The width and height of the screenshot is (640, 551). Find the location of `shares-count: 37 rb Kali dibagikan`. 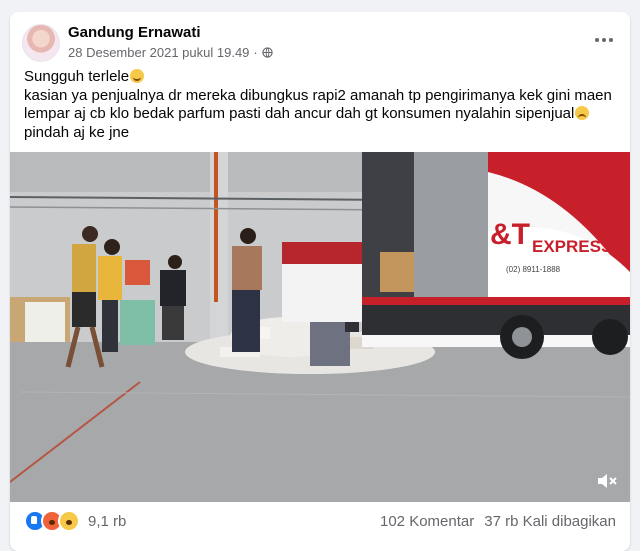

shares-count: 37 rb Kali dibagikan is located at coordinates (550, 521).